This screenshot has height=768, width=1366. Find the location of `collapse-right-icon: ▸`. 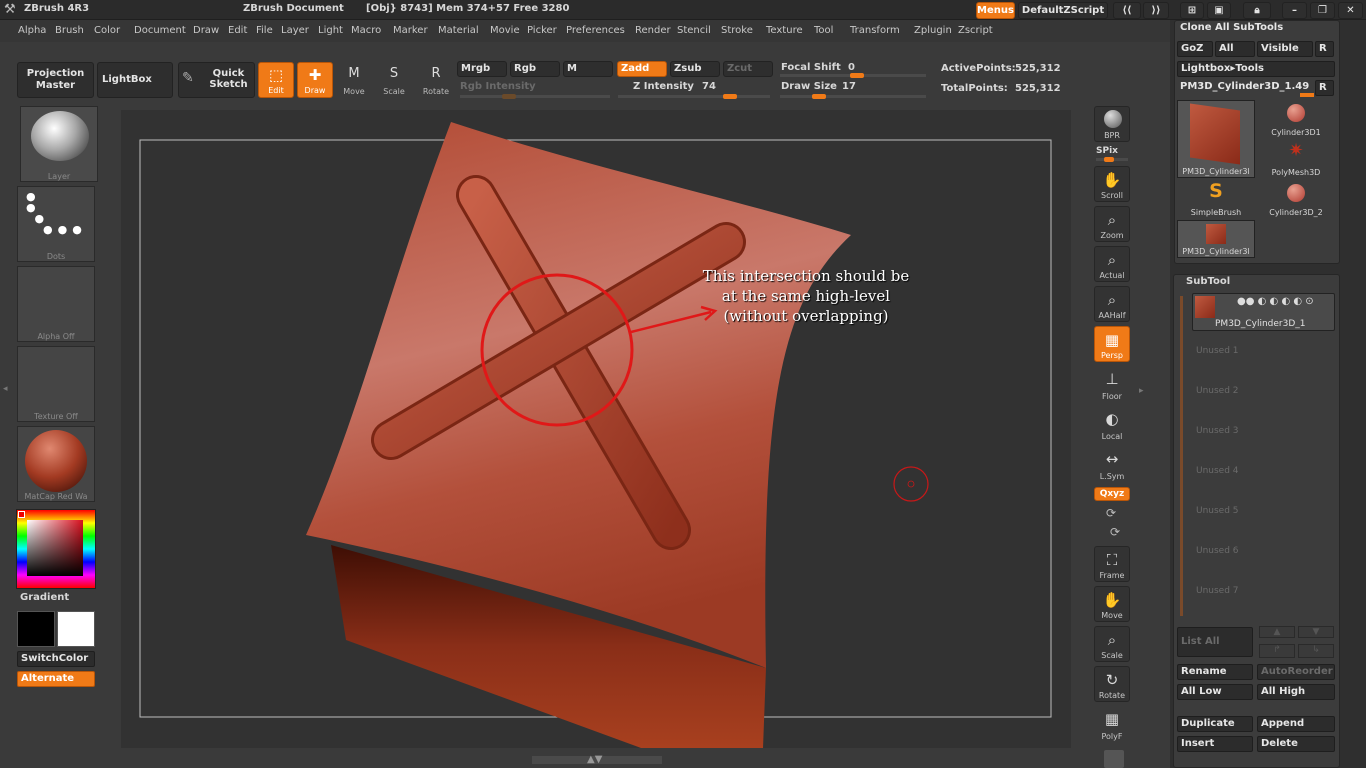

collapse-right-icon: ▸ is located at coordinates (1141, 391).